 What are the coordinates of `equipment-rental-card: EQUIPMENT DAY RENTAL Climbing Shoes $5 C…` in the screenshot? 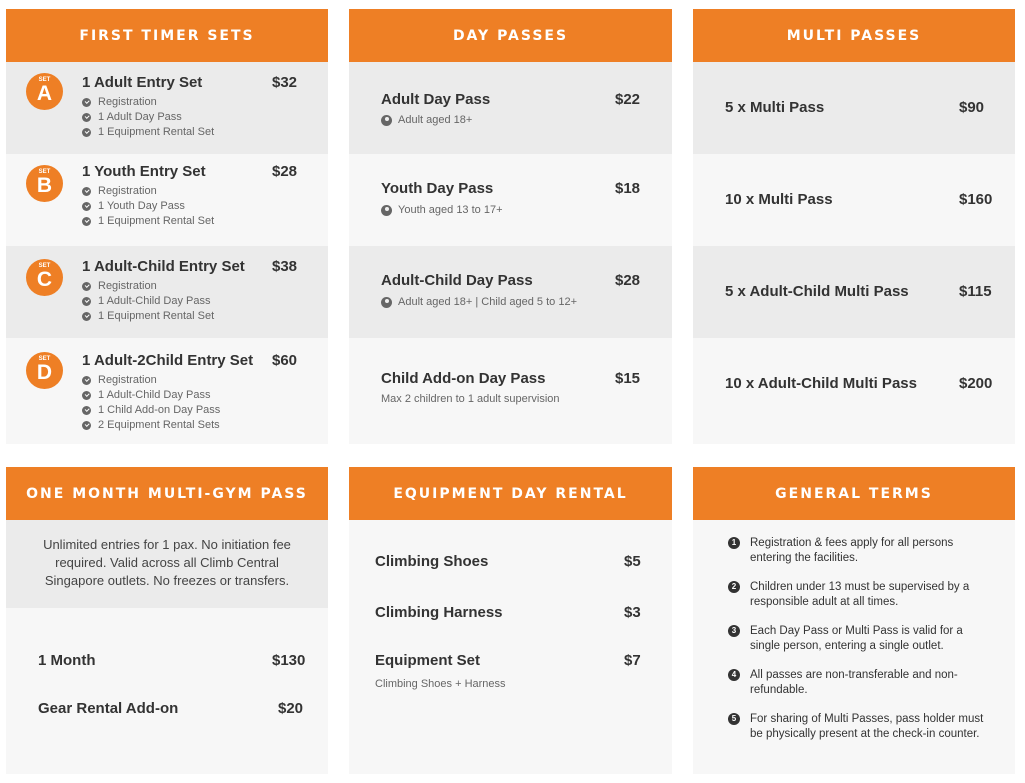 It's located at (510, 620).